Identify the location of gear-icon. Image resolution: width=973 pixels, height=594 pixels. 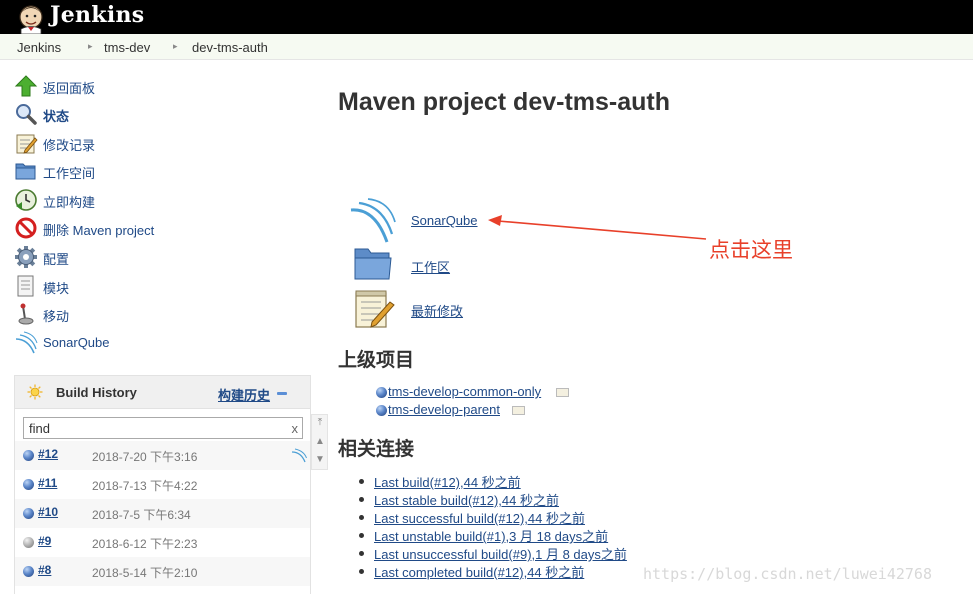
(26, 257).